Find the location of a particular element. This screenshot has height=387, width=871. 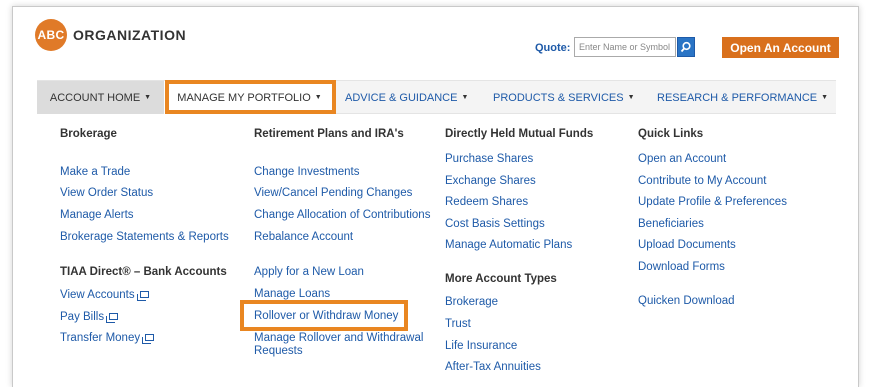

nav-products-services: PRODUCTS & SERVICES ▼ is located at coordinates (564, 97).